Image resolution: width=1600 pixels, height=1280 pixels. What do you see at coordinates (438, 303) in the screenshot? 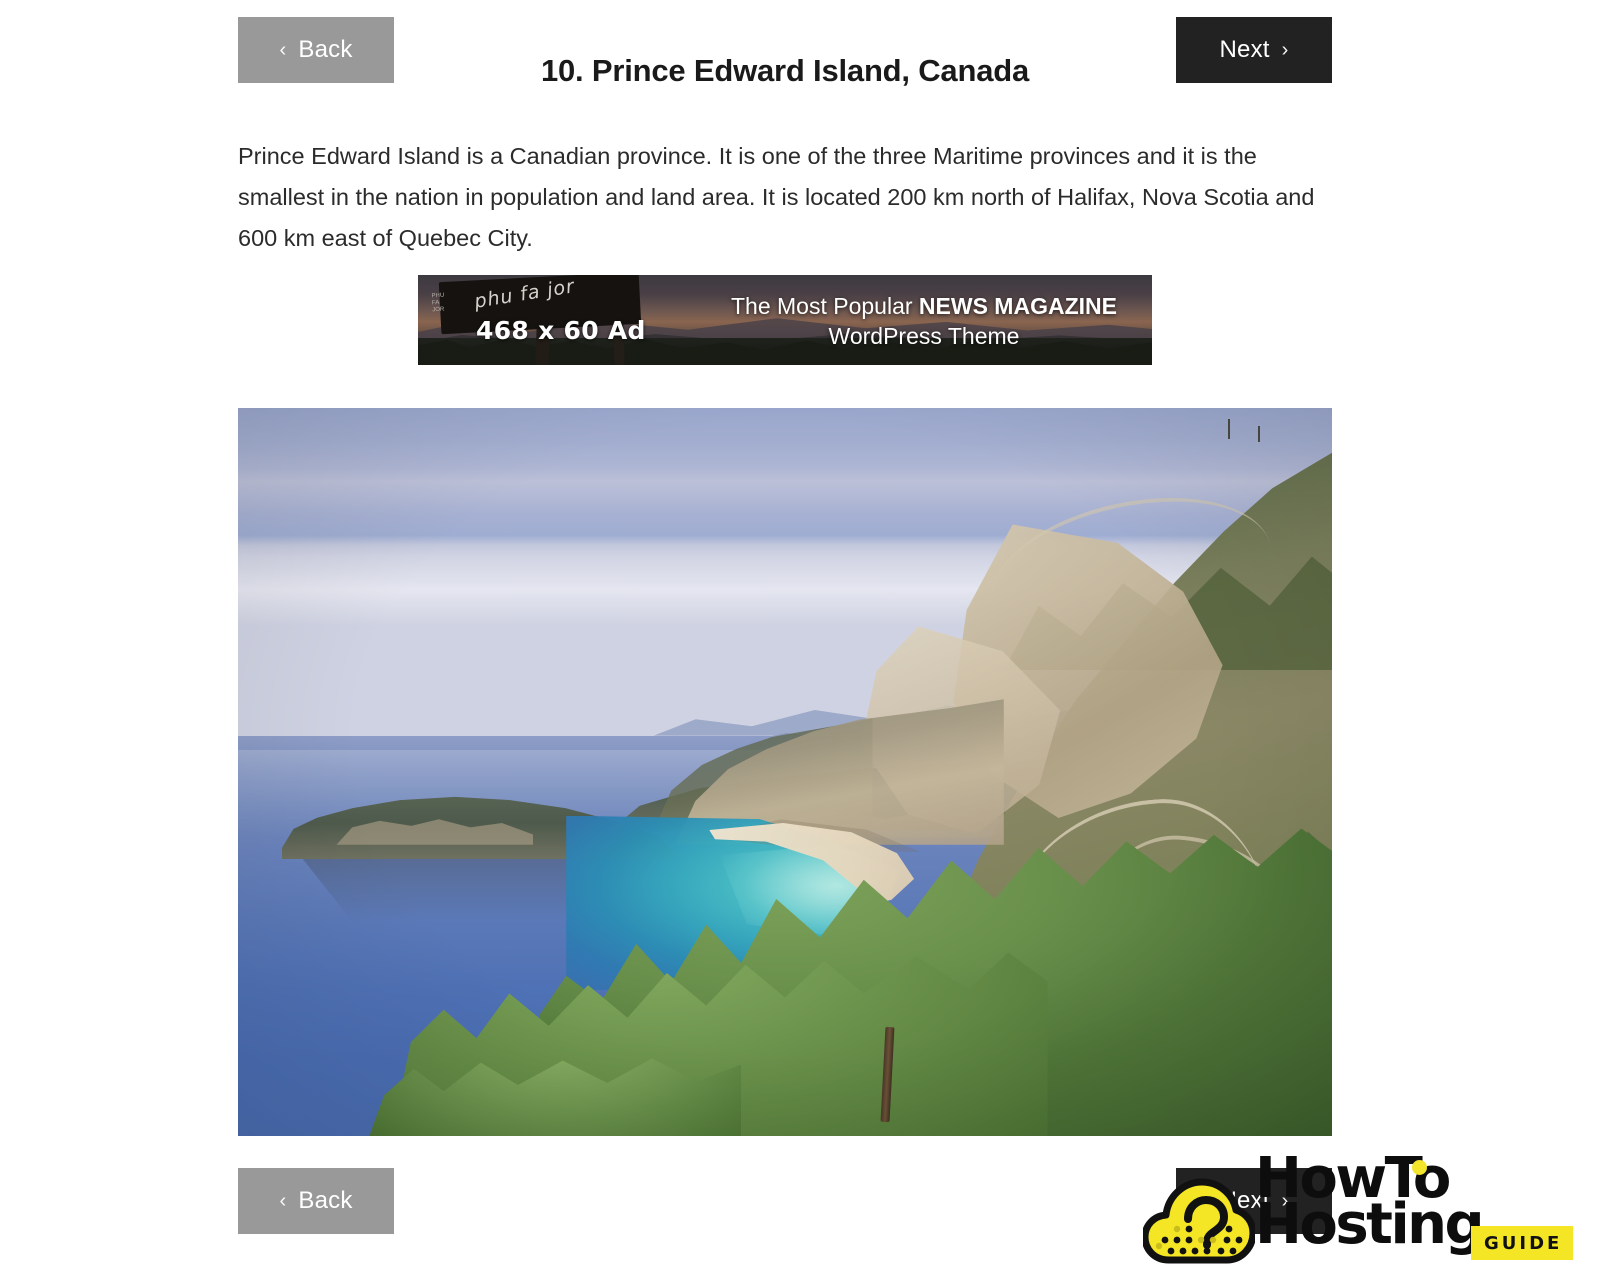
I see `ad-signboard-small-text: PHU FA JOR` at bounding box center [438, 303].